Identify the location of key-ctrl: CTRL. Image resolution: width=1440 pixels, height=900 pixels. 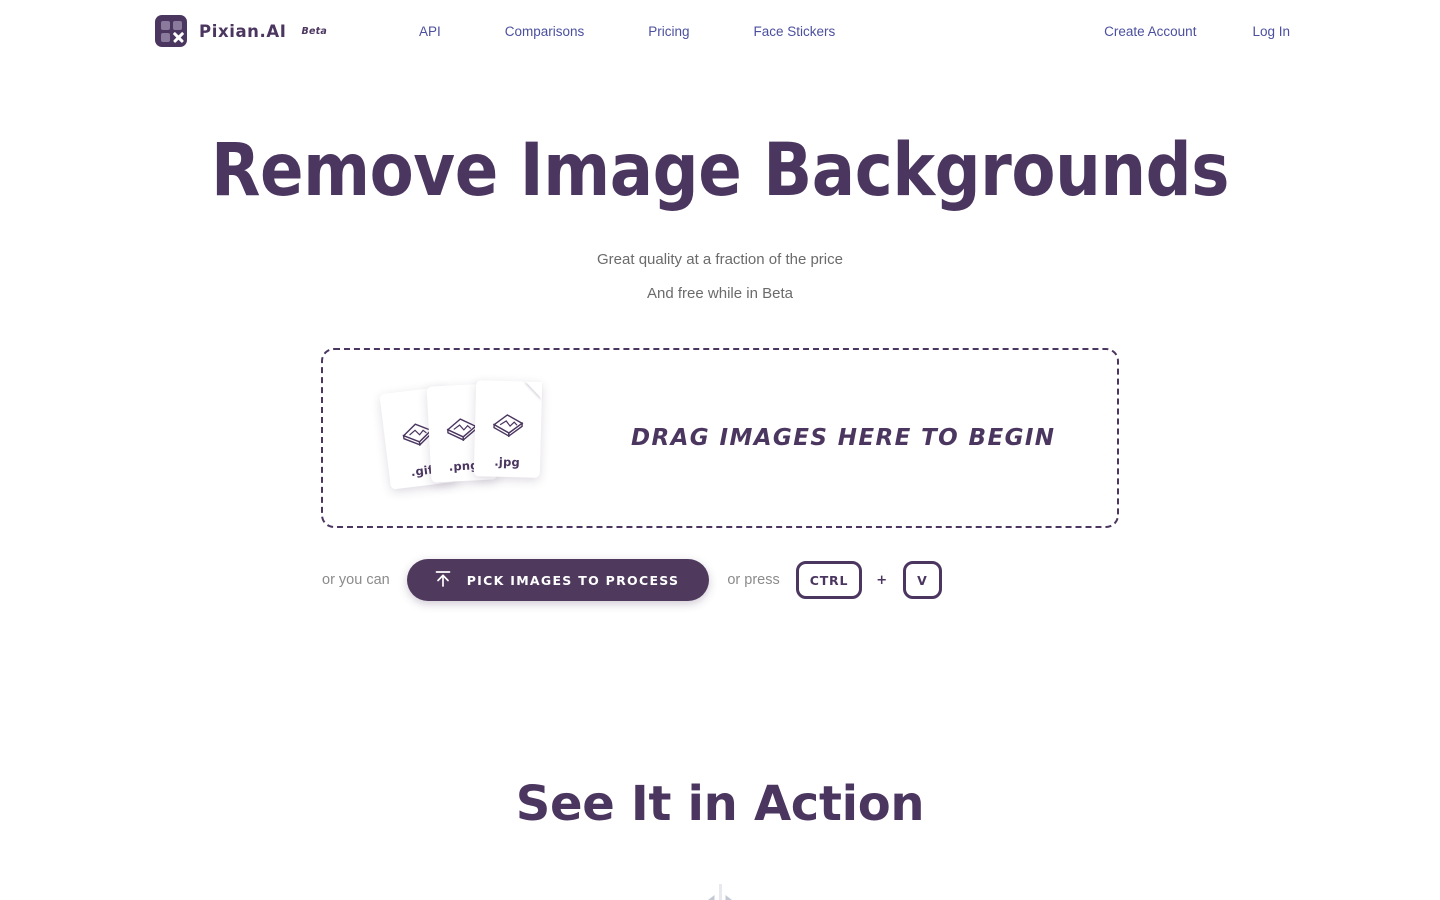
(829, 580).